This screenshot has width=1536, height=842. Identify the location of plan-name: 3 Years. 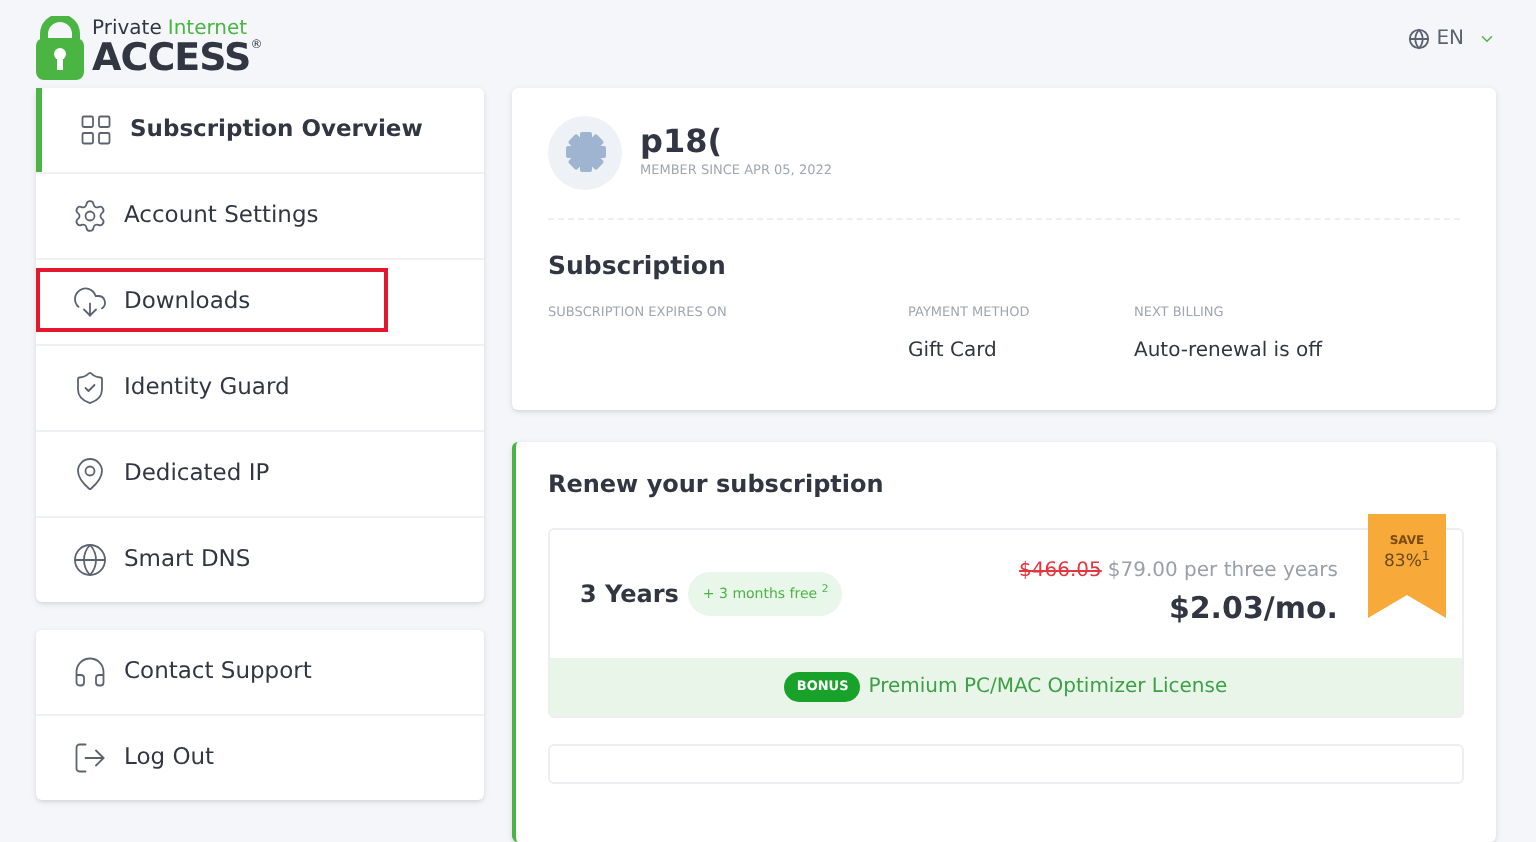
(629, 595).